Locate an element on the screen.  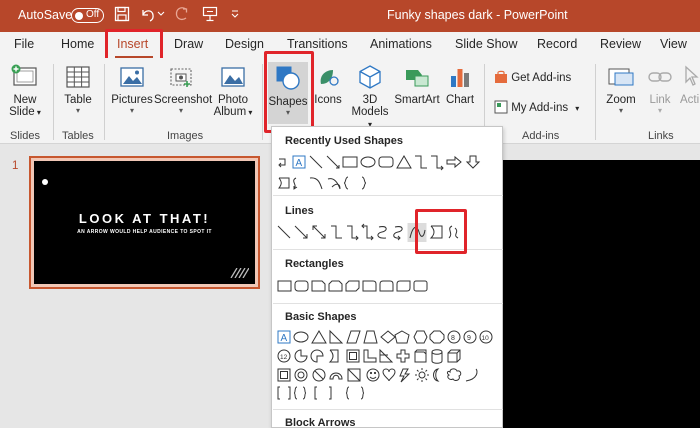
section-rectangles: Rectangles is located at coordinates (314, 264).